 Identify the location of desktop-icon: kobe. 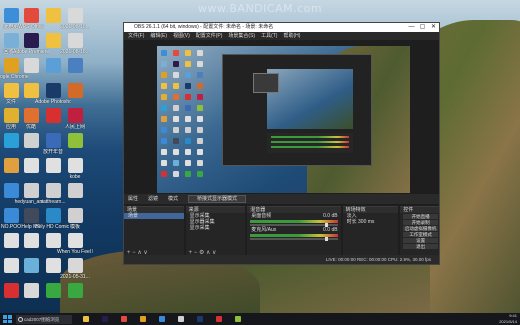
(75, 169).